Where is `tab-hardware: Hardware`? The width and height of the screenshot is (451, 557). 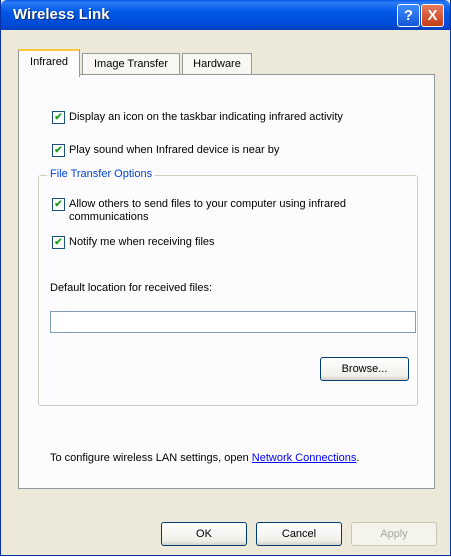 tab-hardware: Hardware is located at coordinates (217, 64).